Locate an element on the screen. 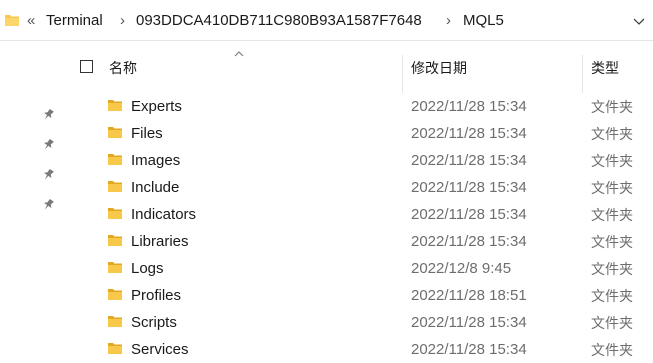  file-row-images: Images 2022/11/28 15:34 文件夹 is located at coordinates (362, 160).